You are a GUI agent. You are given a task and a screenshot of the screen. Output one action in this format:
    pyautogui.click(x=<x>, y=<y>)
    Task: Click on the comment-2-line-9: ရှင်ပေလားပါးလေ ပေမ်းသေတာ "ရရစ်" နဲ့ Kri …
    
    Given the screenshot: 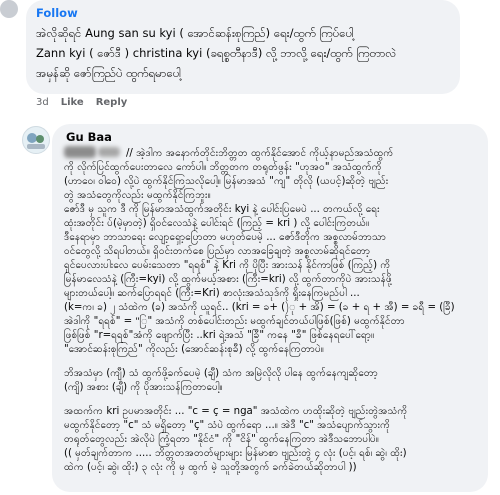 What is the action you would take?
    pyautogui.click(x=227, y=265)
    